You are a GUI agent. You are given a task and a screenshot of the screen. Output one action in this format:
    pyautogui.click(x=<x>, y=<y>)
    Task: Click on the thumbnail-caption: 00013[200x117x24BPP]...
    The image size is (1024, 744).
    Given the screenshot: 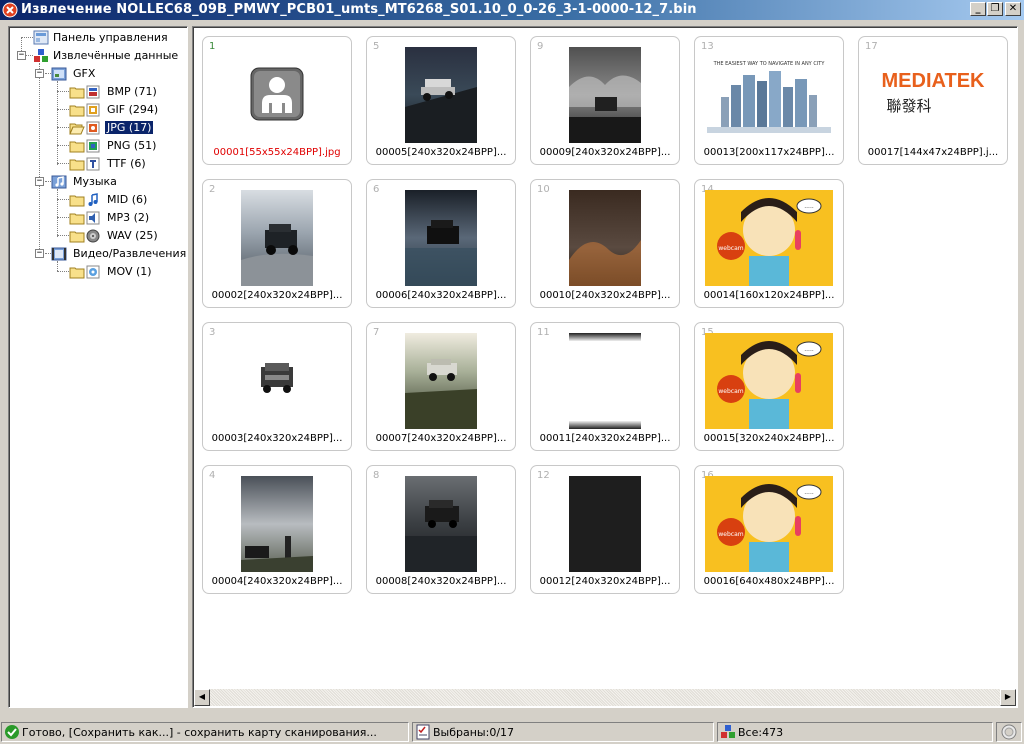 What is the action you would take?
    pyautogui.click(x=769, y=152)
    